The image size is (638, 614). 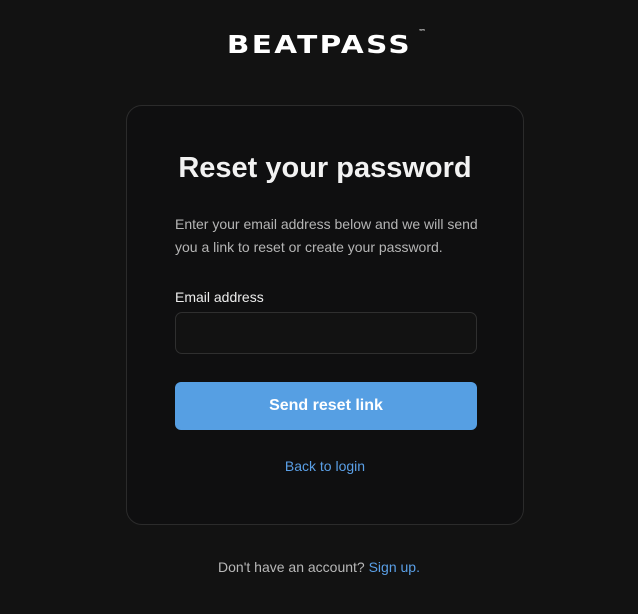 What do you see at coordinates (325, 168) in the screenshot?
I see `page-title: Reset your password` at bounding box center [325, 168].